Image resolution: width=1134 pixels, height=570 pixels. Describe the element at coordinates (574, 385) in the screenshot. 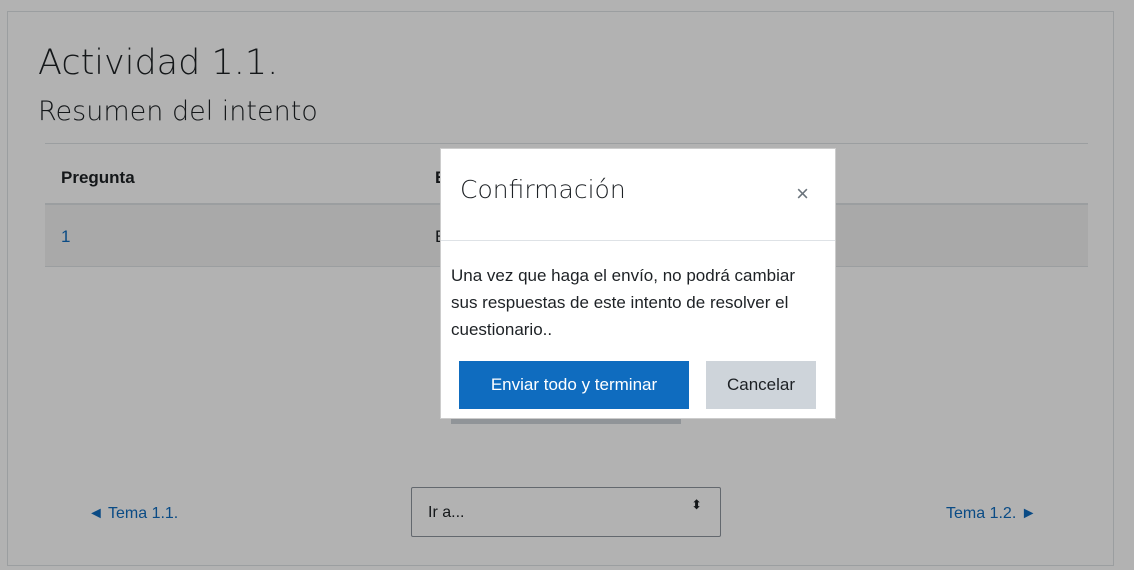

I see `submit-all-button: Enviar todo y terminar` at that location.